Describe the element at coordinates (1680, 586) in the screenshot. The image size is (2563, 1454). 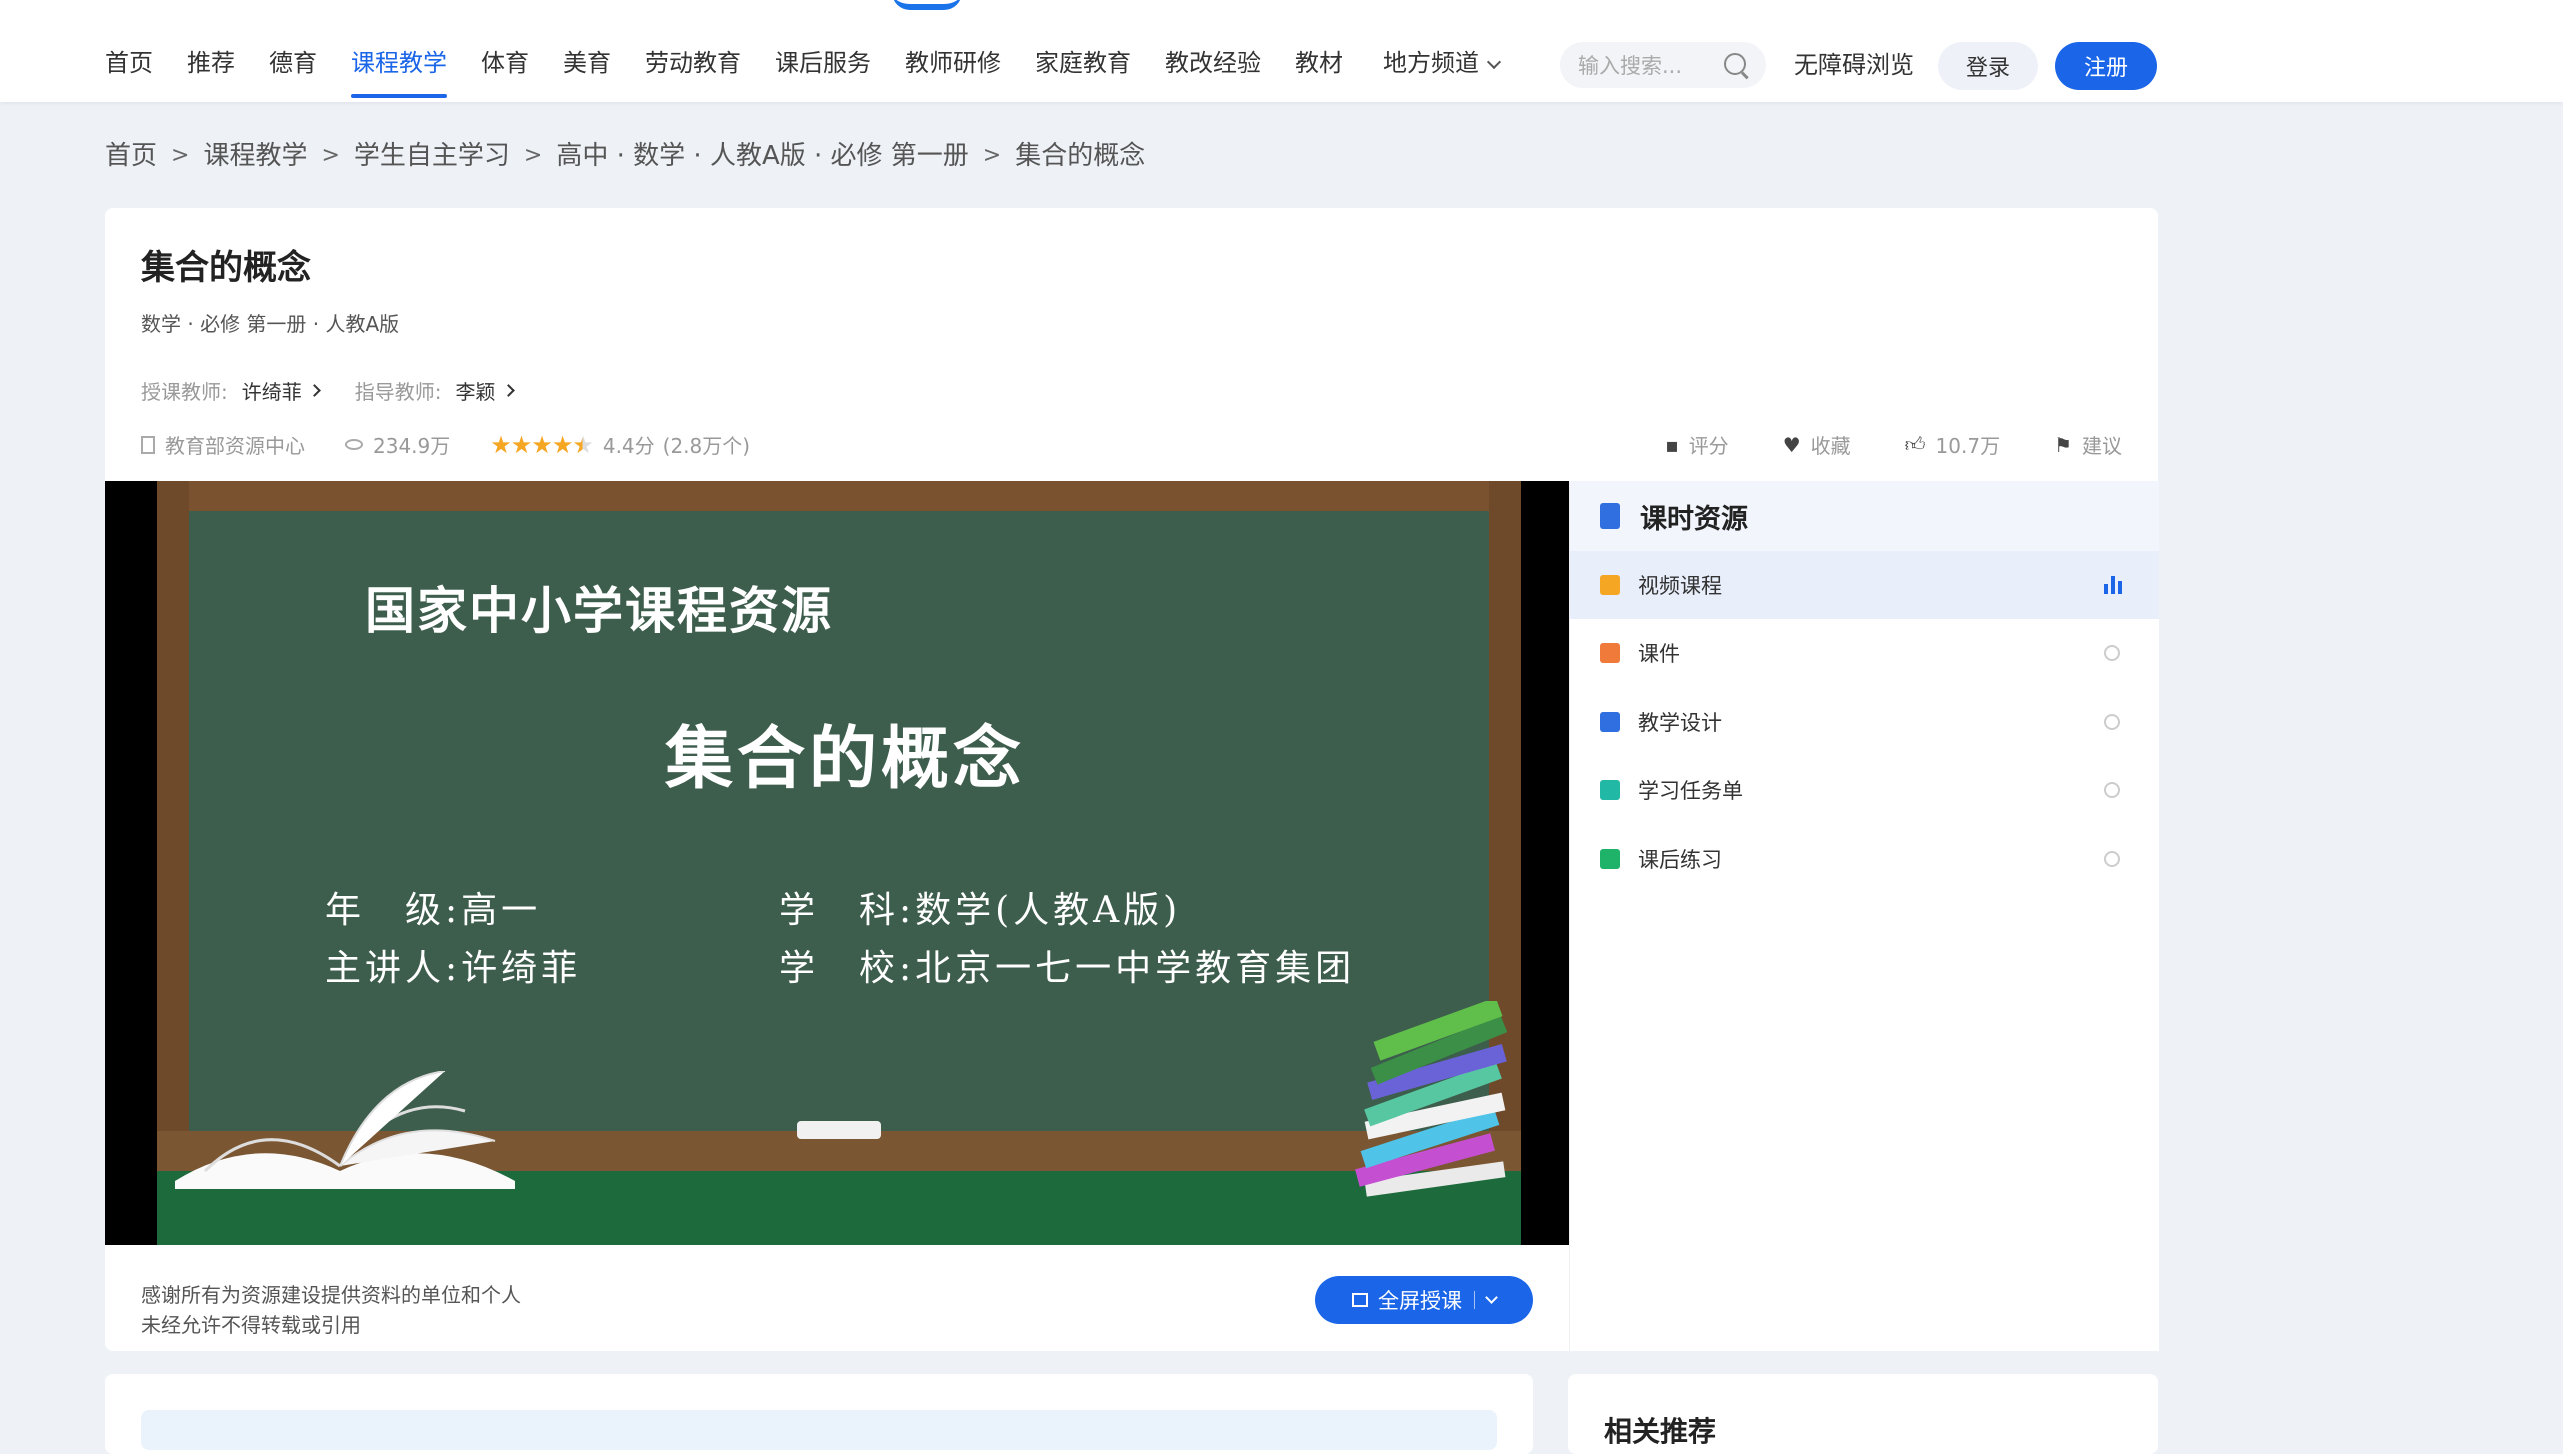
I see `resource-label: 视频课程` at that location.